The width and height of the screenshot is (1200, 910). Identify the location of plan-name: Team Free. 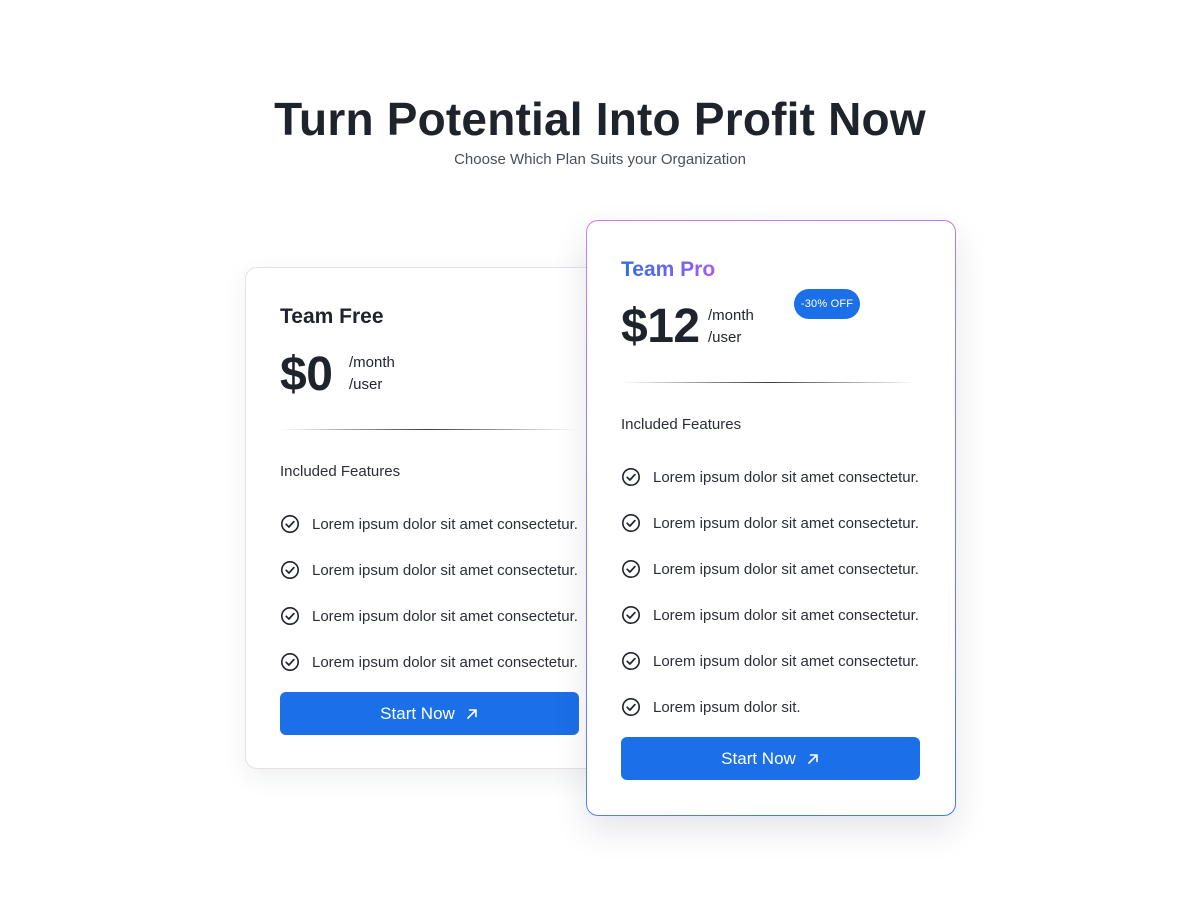
(332, 316).